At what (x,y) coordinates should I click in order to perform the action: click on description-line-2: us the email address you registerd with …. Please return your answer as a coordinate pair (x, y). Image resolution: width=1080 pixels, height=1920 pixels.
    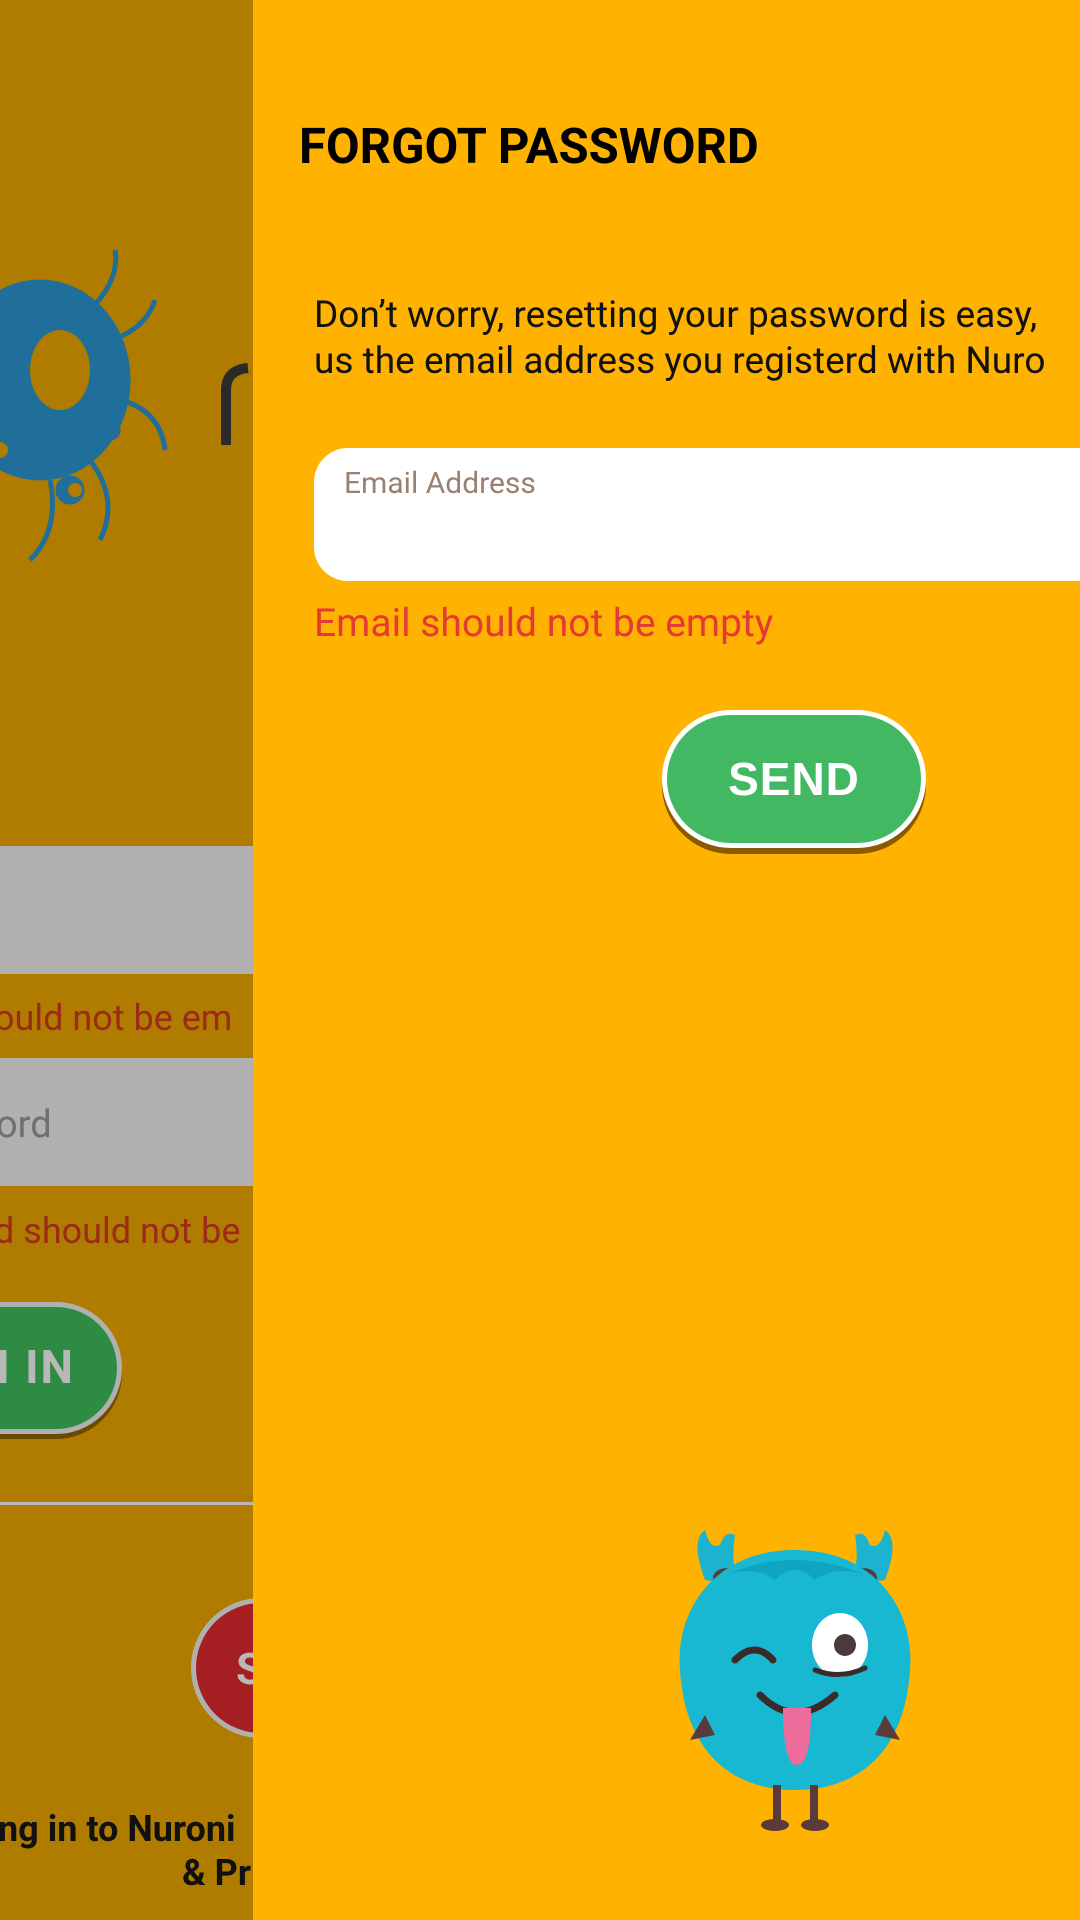
    Looking at the image, I should click on (680, 361).